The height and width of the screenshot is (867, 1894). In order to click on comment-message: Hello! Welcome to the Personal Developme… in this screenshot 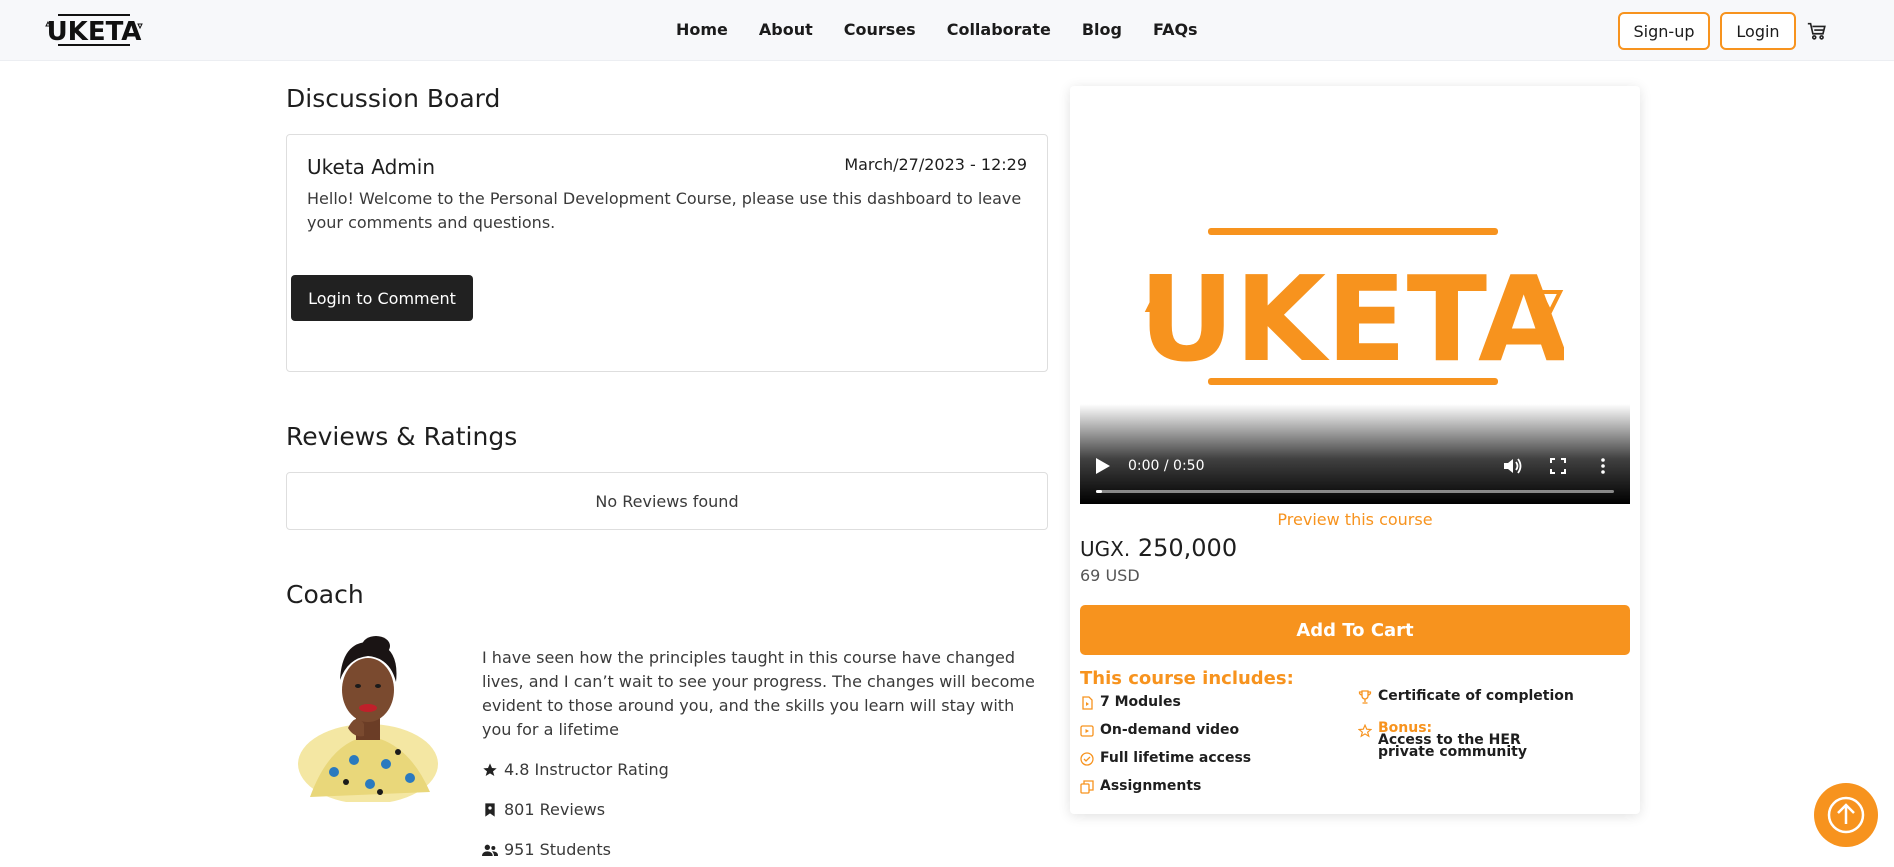, I will do `click(664, 210)`.